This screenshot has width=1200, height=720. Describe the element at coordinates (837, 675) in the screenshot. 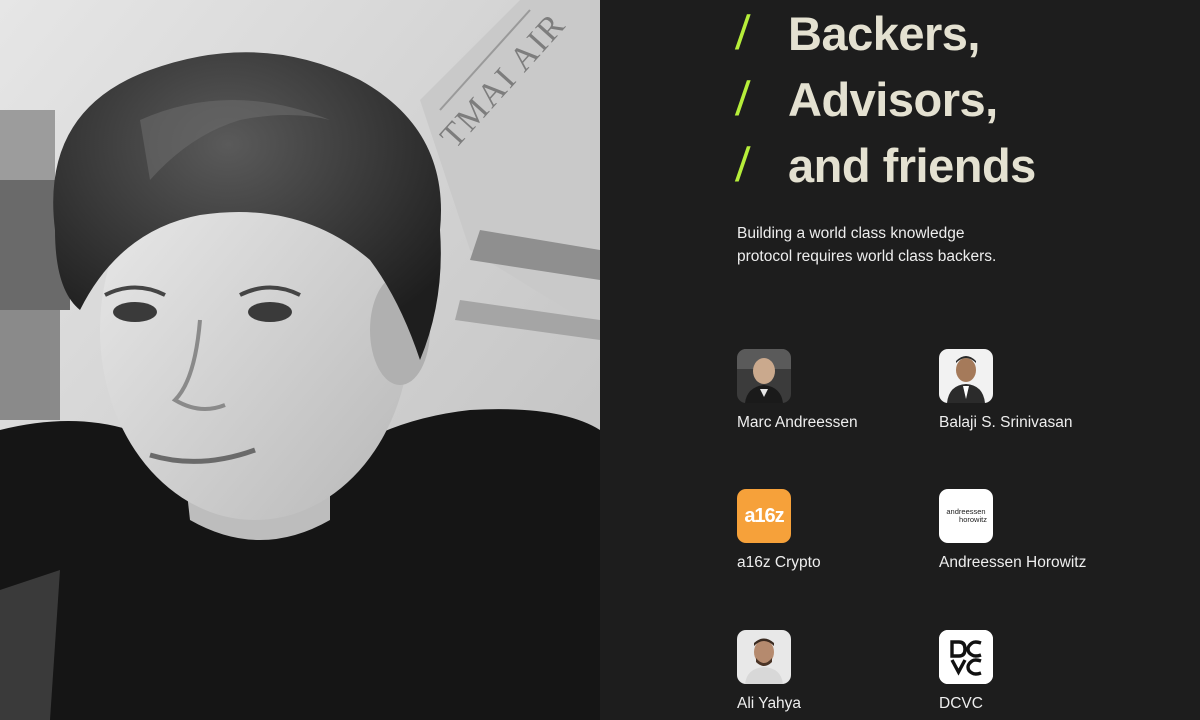

I see `backer-card: Ali Yahya` at that location.